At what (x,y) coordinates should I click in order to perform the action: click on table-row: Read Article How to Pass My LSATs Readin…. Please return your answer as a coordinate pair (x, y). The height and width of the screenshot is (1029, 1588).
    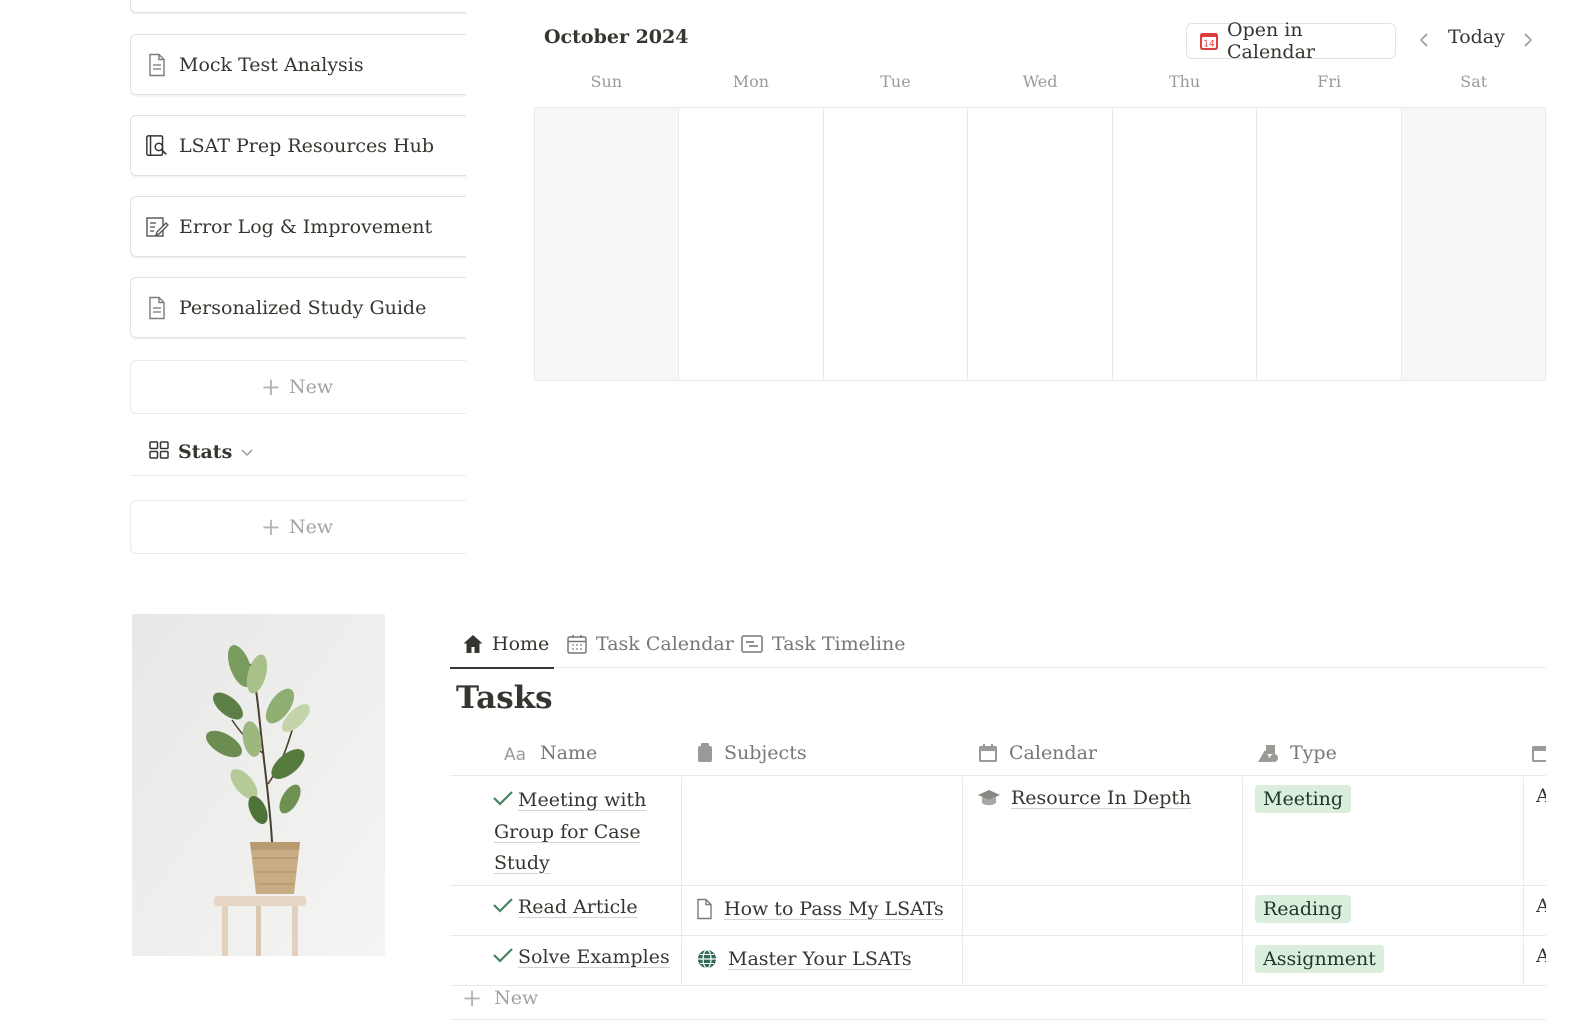
    Looking at the image, I should click on (998, 911).